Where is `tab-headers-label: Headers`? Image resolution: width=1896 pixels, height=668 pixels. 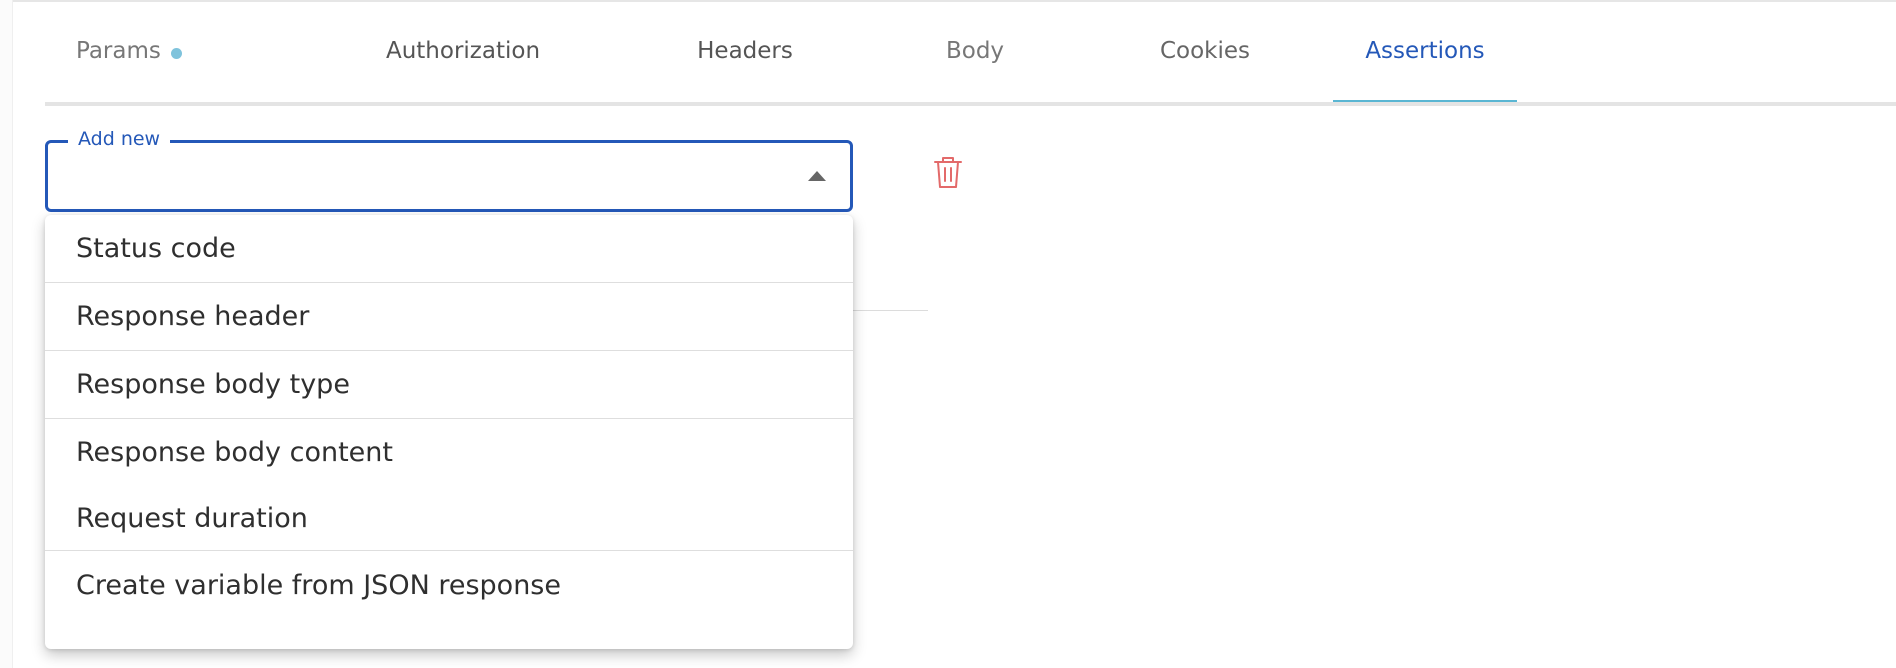 tab-headers-label: Headers is located at coordinates (745, 51).